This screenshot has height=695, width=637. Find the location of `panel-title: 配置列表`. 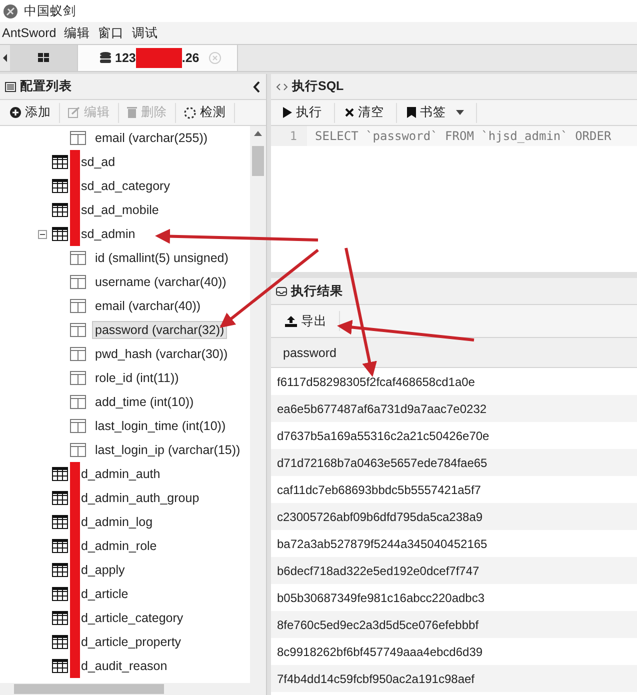

panel-title: 配置列表 is located at coordinates (46, 86).